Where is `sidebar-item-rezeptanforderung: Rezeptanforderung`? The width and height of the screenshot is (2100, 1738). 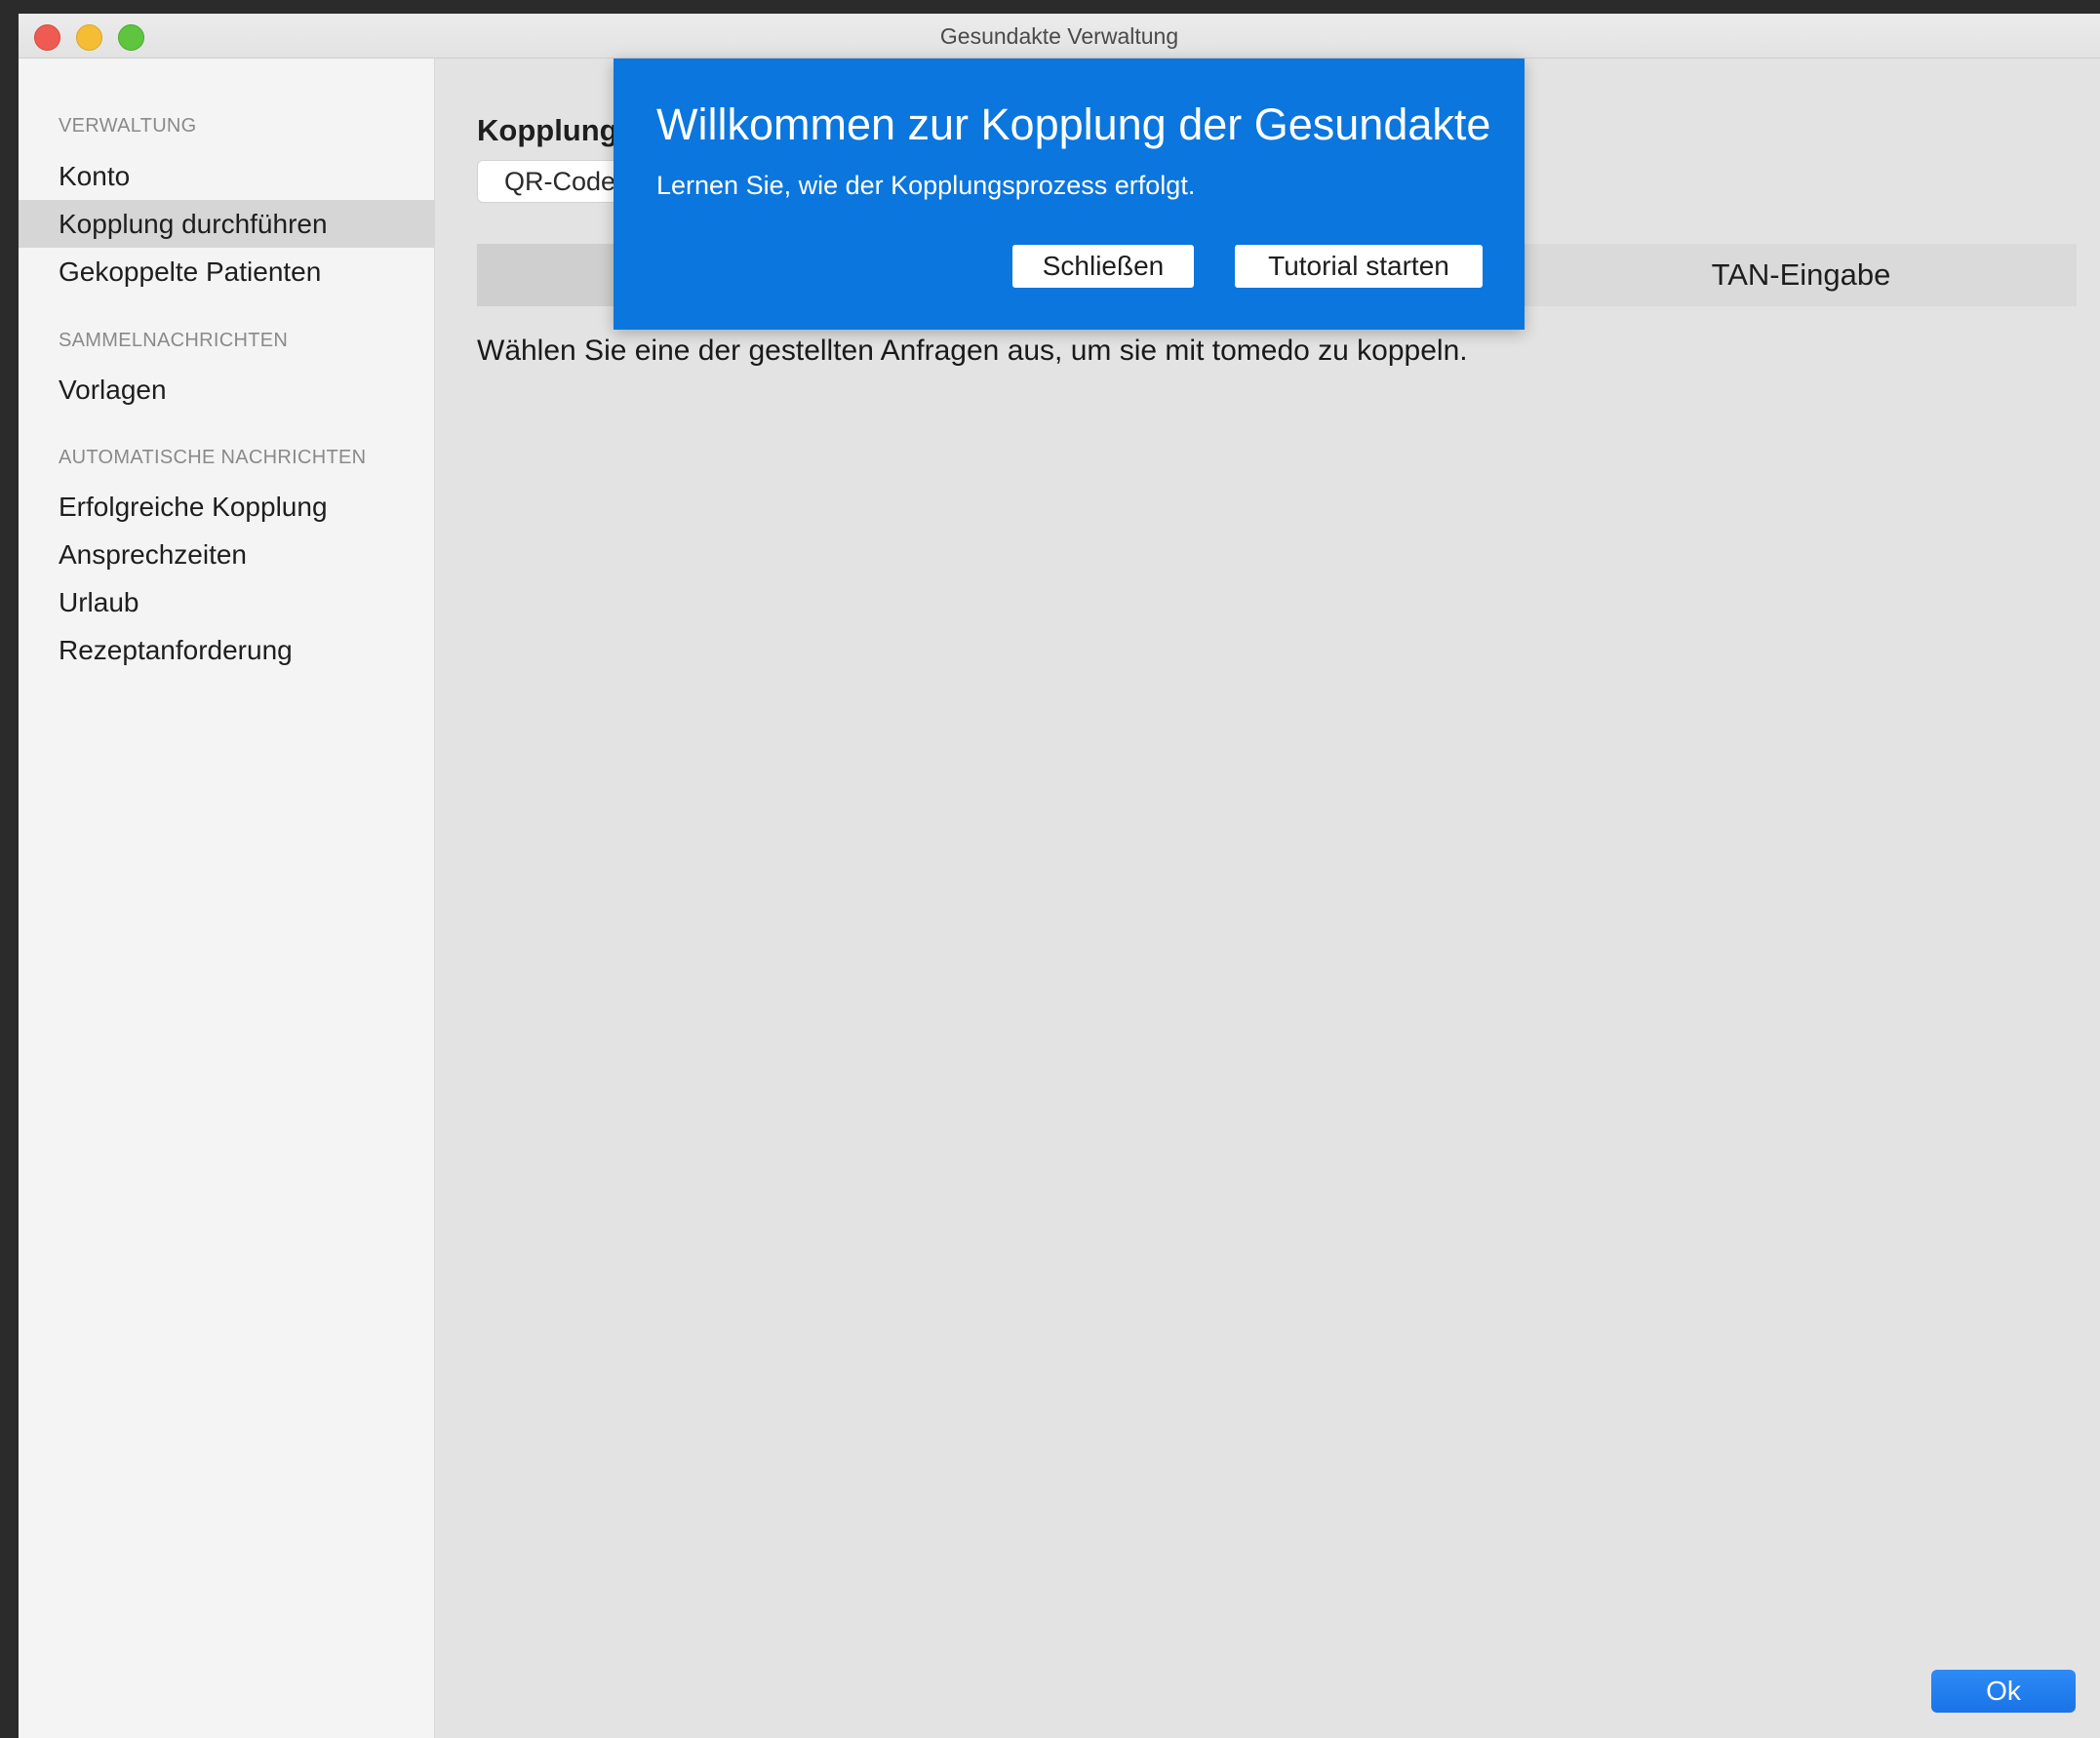
sidebar-item-rezeptanforderung: Rezeptanforderung is located at coordinates (227, 650).